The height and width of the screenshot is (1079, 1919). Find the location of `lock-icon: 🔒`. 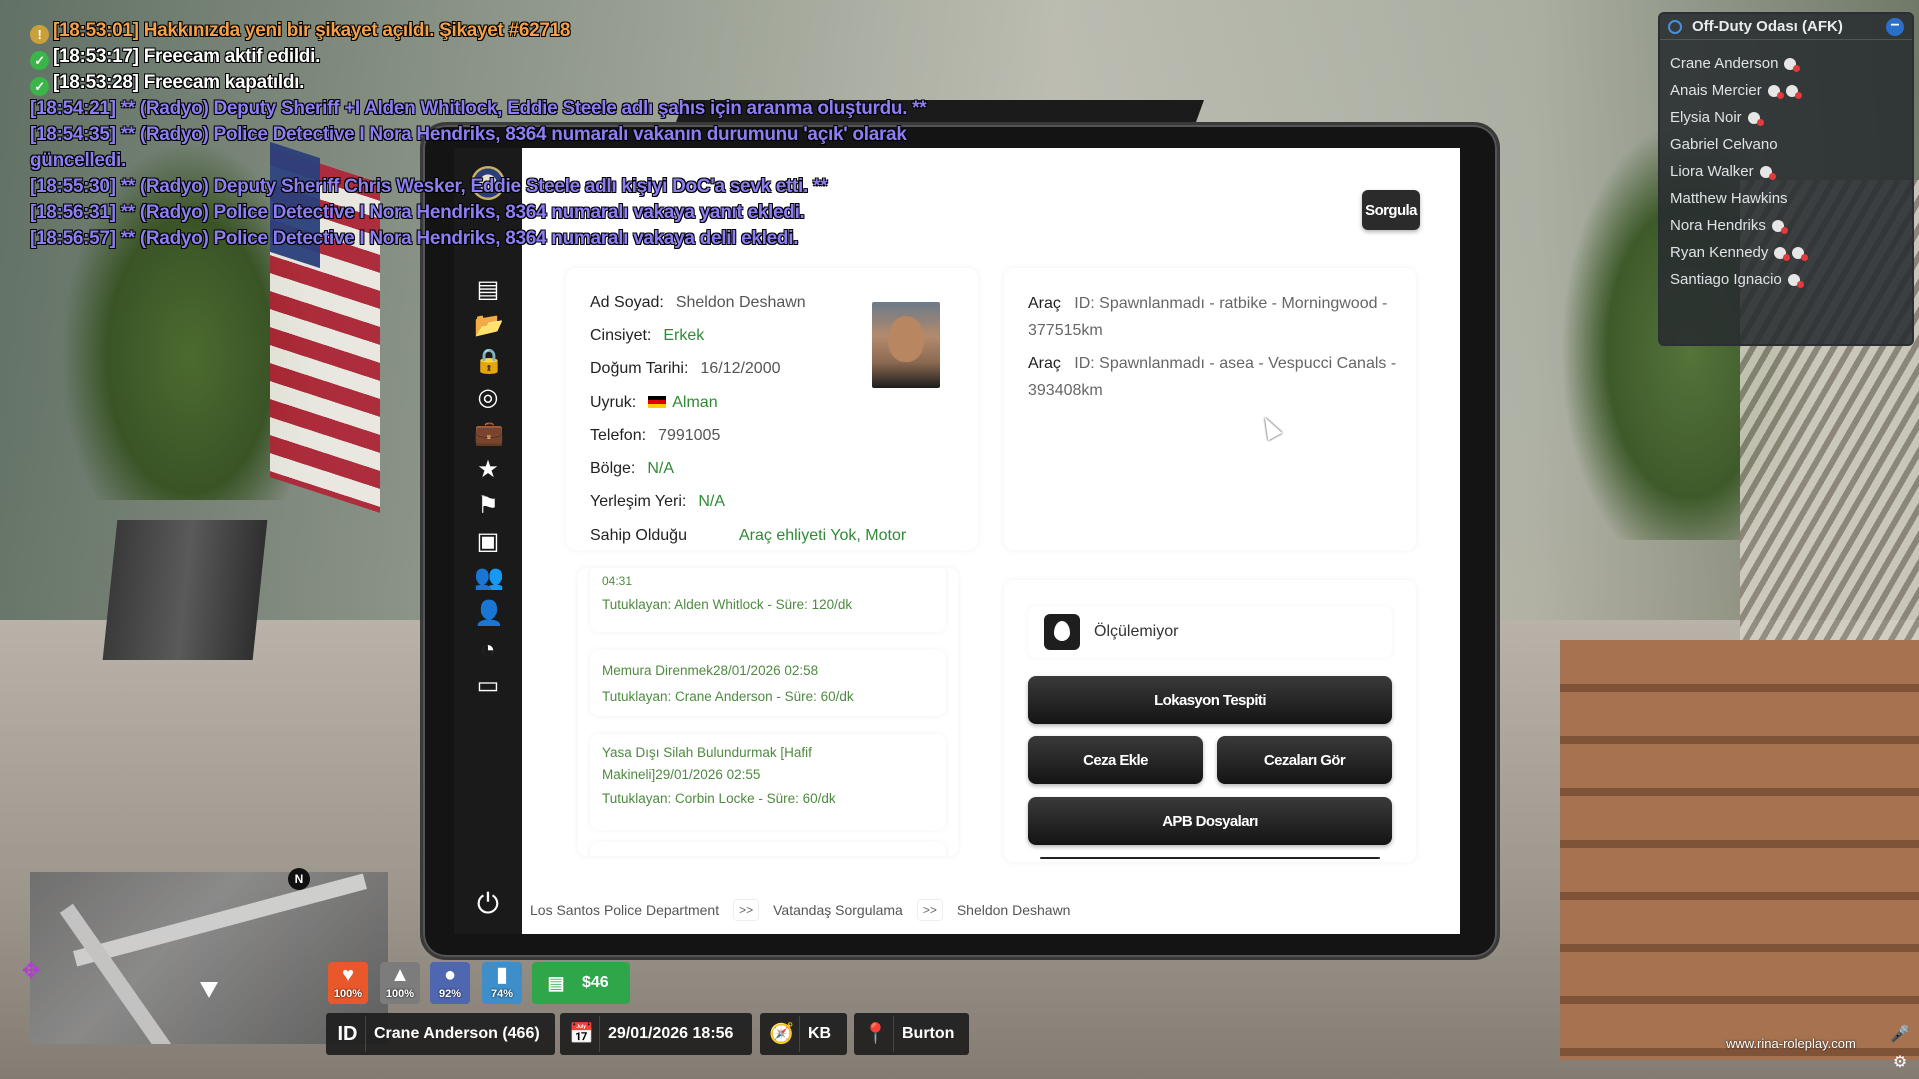

lock-icon: 🔒 is located at coordinates (489, 362).